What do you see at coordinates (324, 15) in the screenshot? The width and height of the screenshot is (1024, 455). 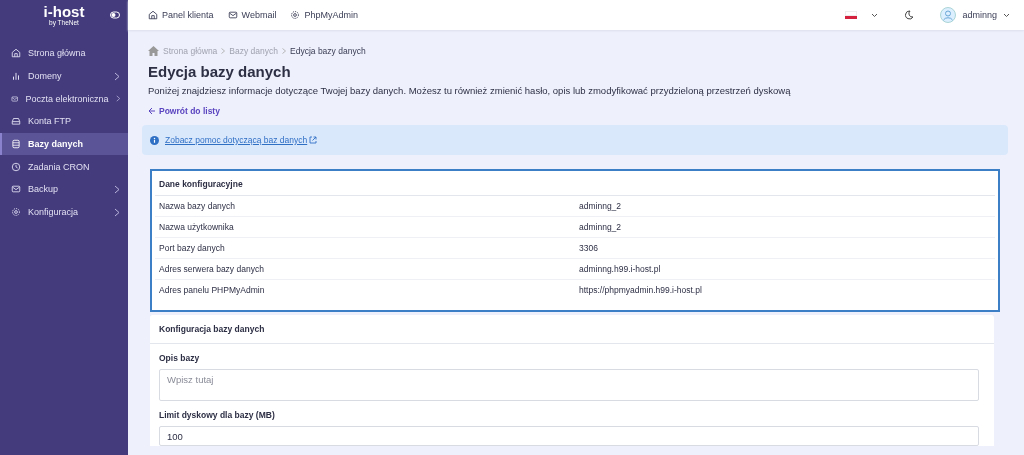 I see `top-link: PhpMyAdmin` at bounding box center [324, 15].